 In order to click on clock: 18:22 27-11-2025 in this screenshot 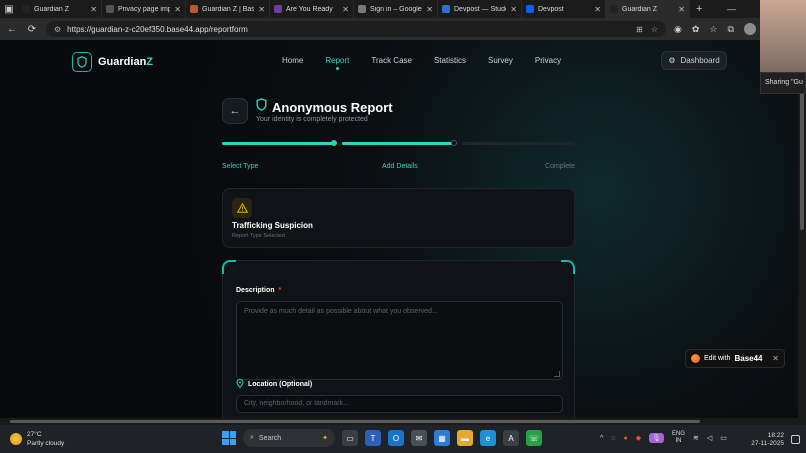, I will do `click(767, 440)`.